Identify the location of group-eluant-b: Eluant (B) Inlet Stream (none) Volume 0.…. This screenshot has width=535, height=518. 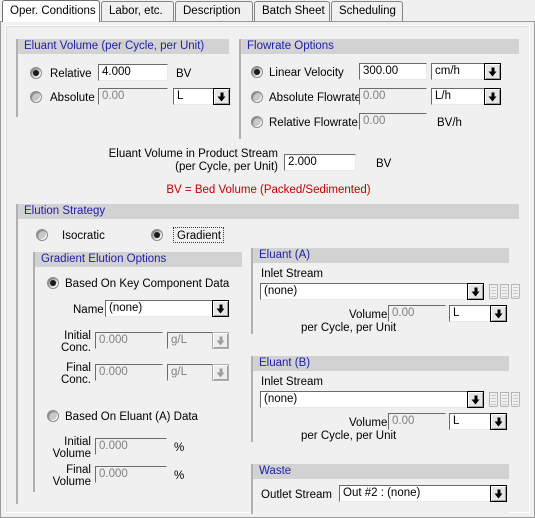
(385, 399).